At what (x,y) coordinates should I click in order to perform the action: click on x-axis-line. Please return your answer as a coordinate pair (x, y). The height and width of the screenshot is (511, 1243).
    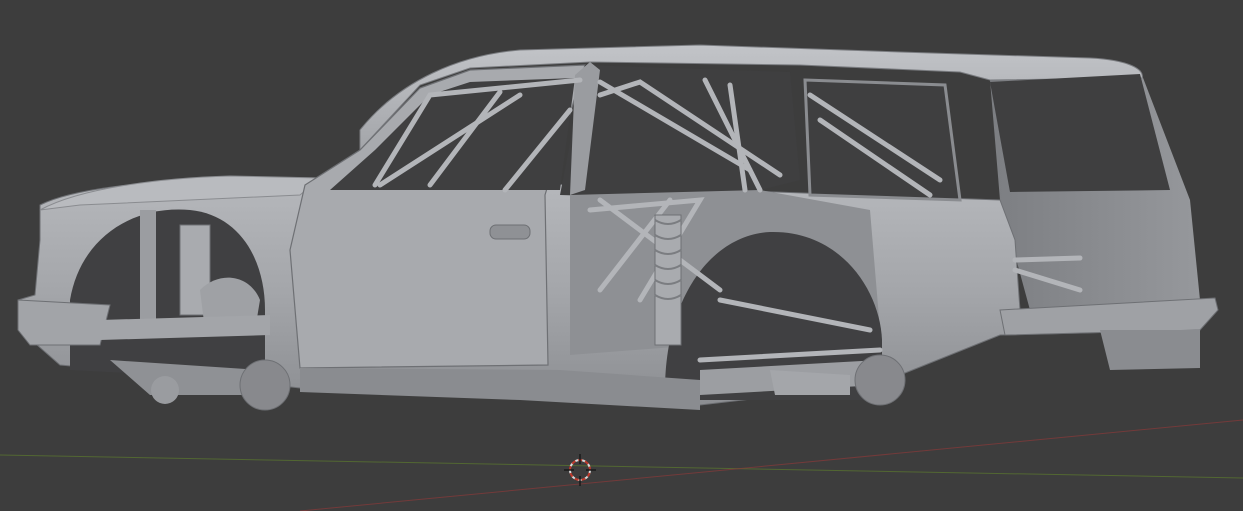
    Looking at the image, I should click on (771, 465).